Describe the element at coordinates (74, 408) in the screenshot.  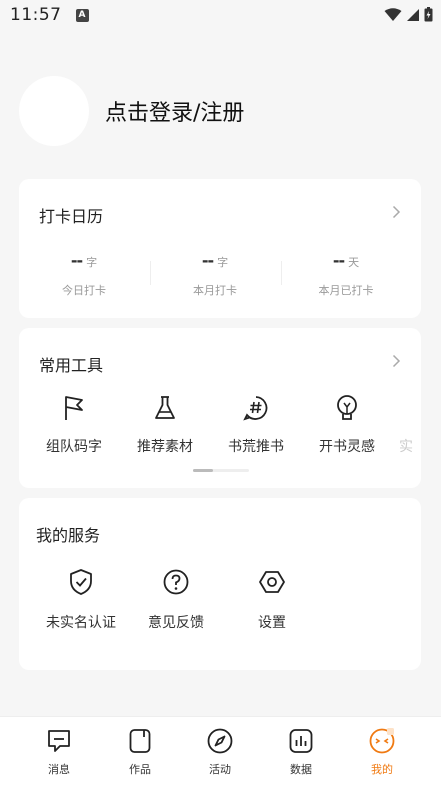
I see `flag-icon` at that location.